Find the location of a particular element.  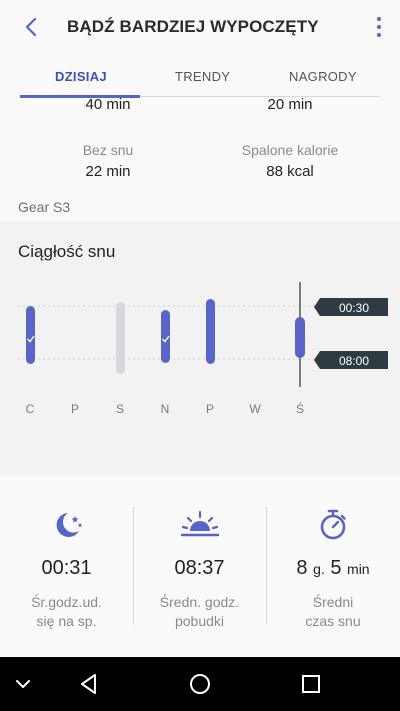

day-label: N is located at coordinates (165, 409).